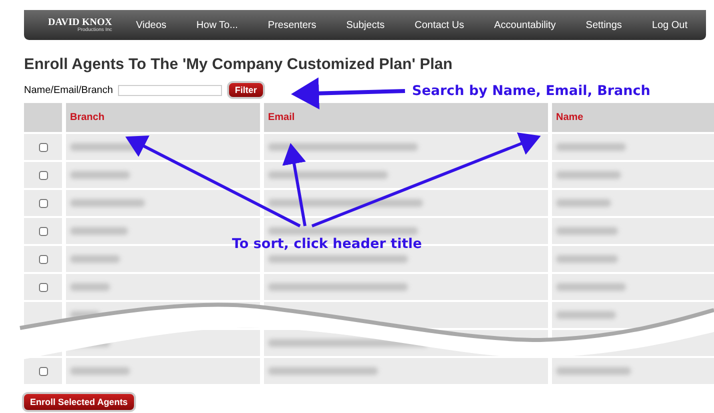  What do you see at coordinates (163, 117) in the screenshot?
I see `column-header: Branch` at bounding box center [163, 117].